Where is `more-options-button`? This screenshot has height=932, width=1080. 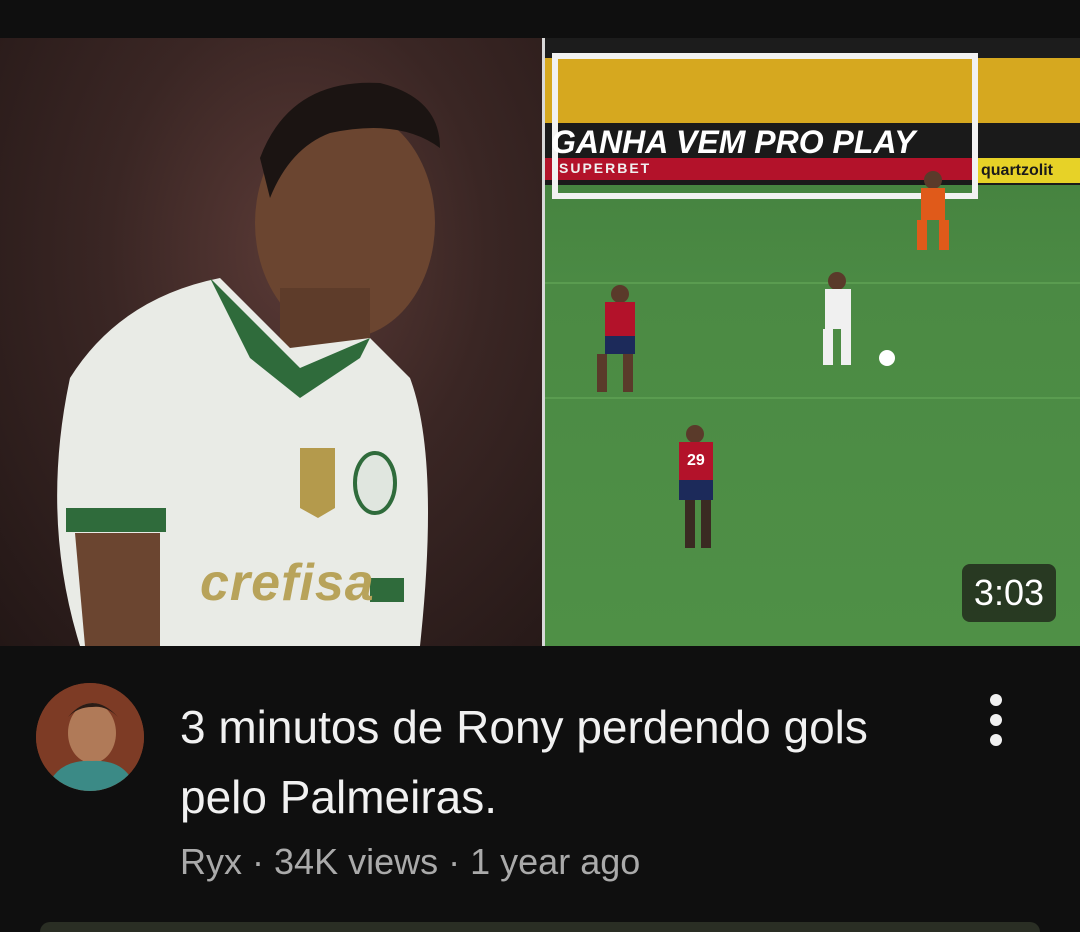 more-options-button is located at coordinates (996, 720).